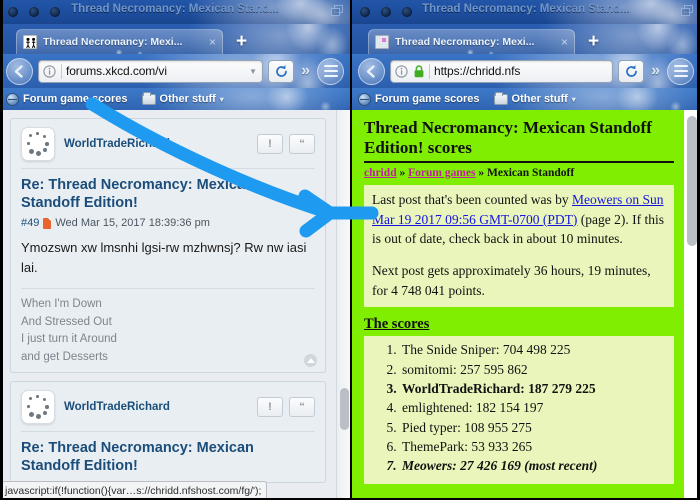 This screenshot has width=700, height=500. What do you see at coordinates (337, 11) in the screenshot?
I see `restore-icon-left` at bounding box center [337, 11].